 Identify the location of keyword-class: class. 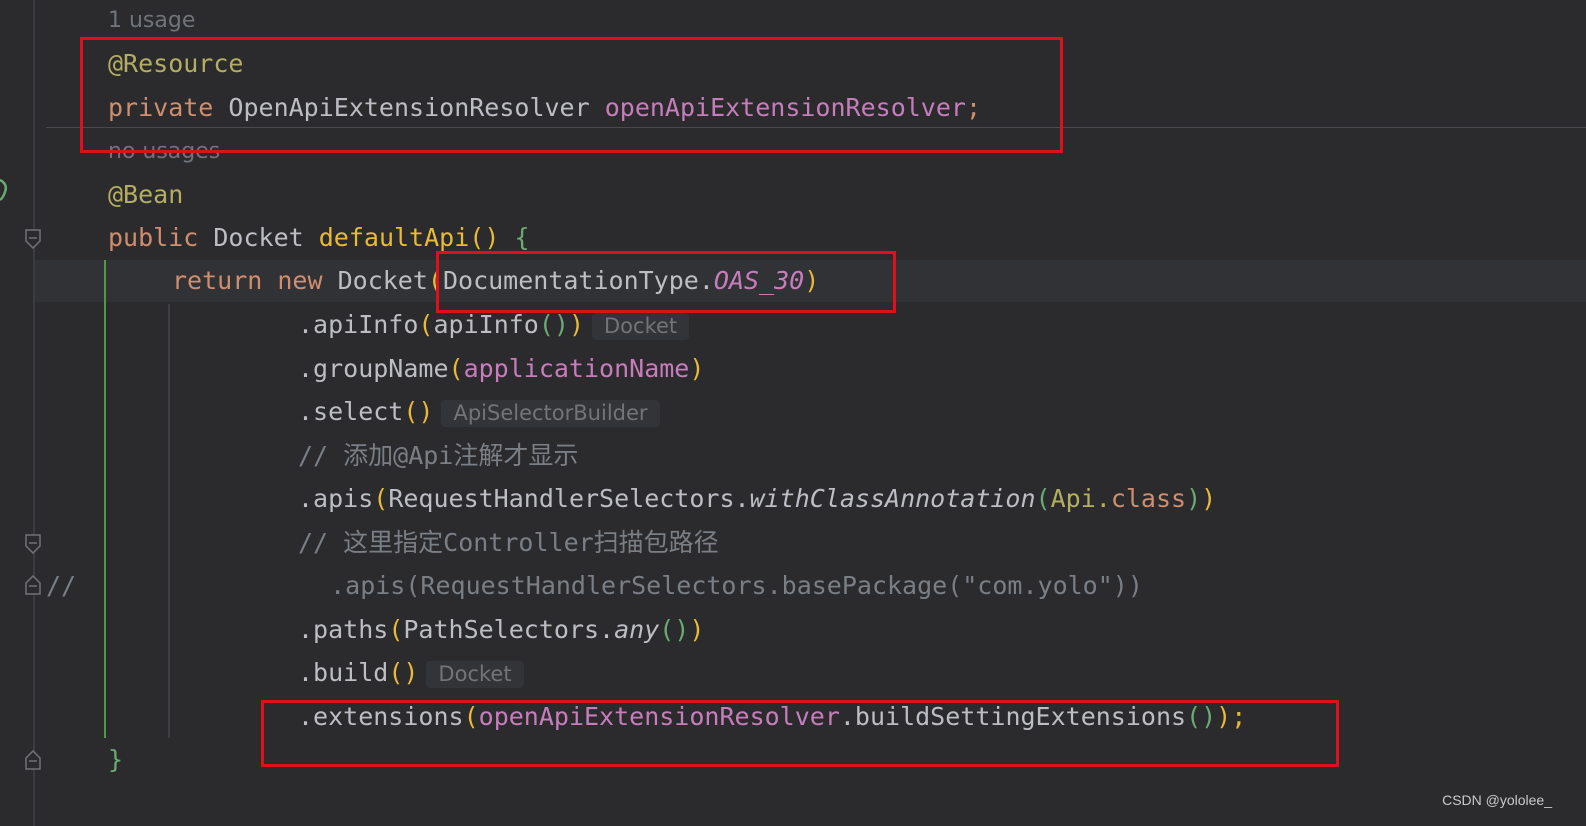
(1148, 498).